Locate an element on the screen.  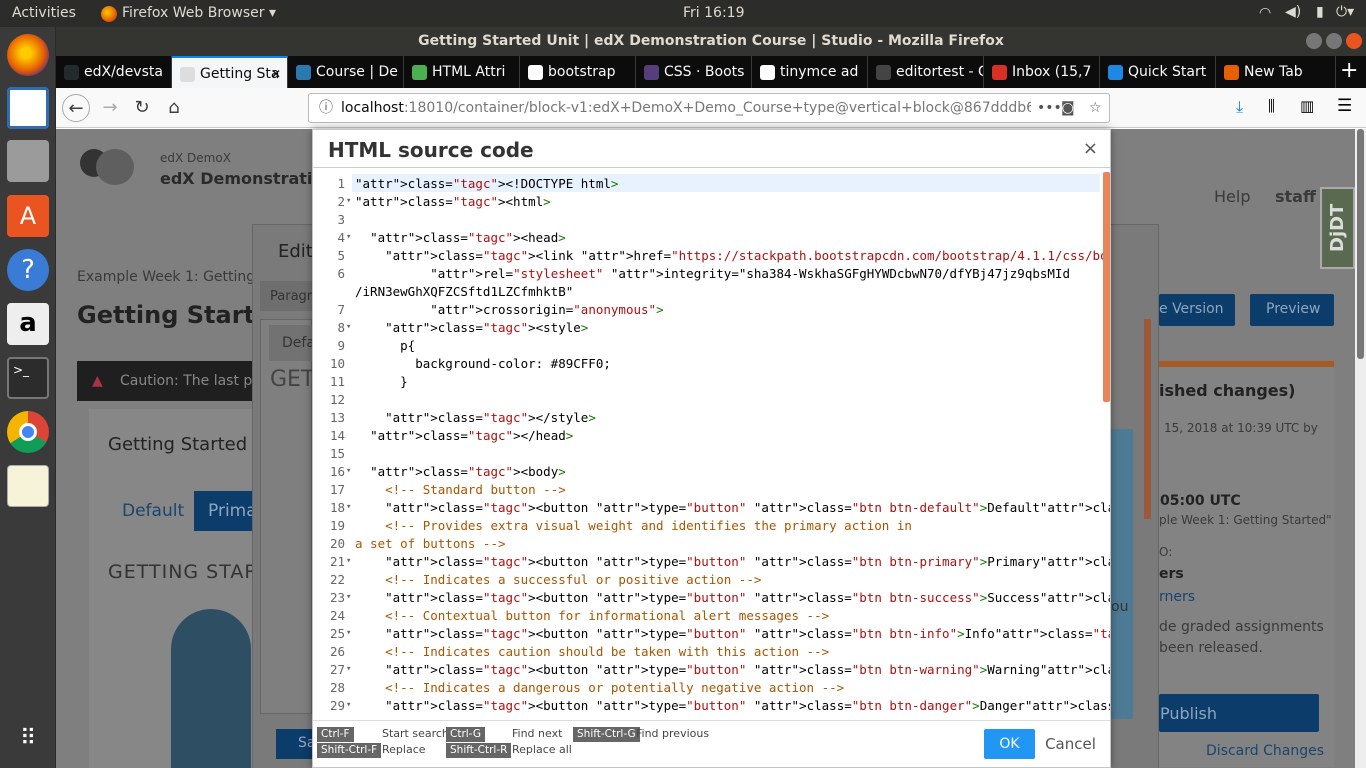
page-scrollbar is located at coordinates (1360, 448).